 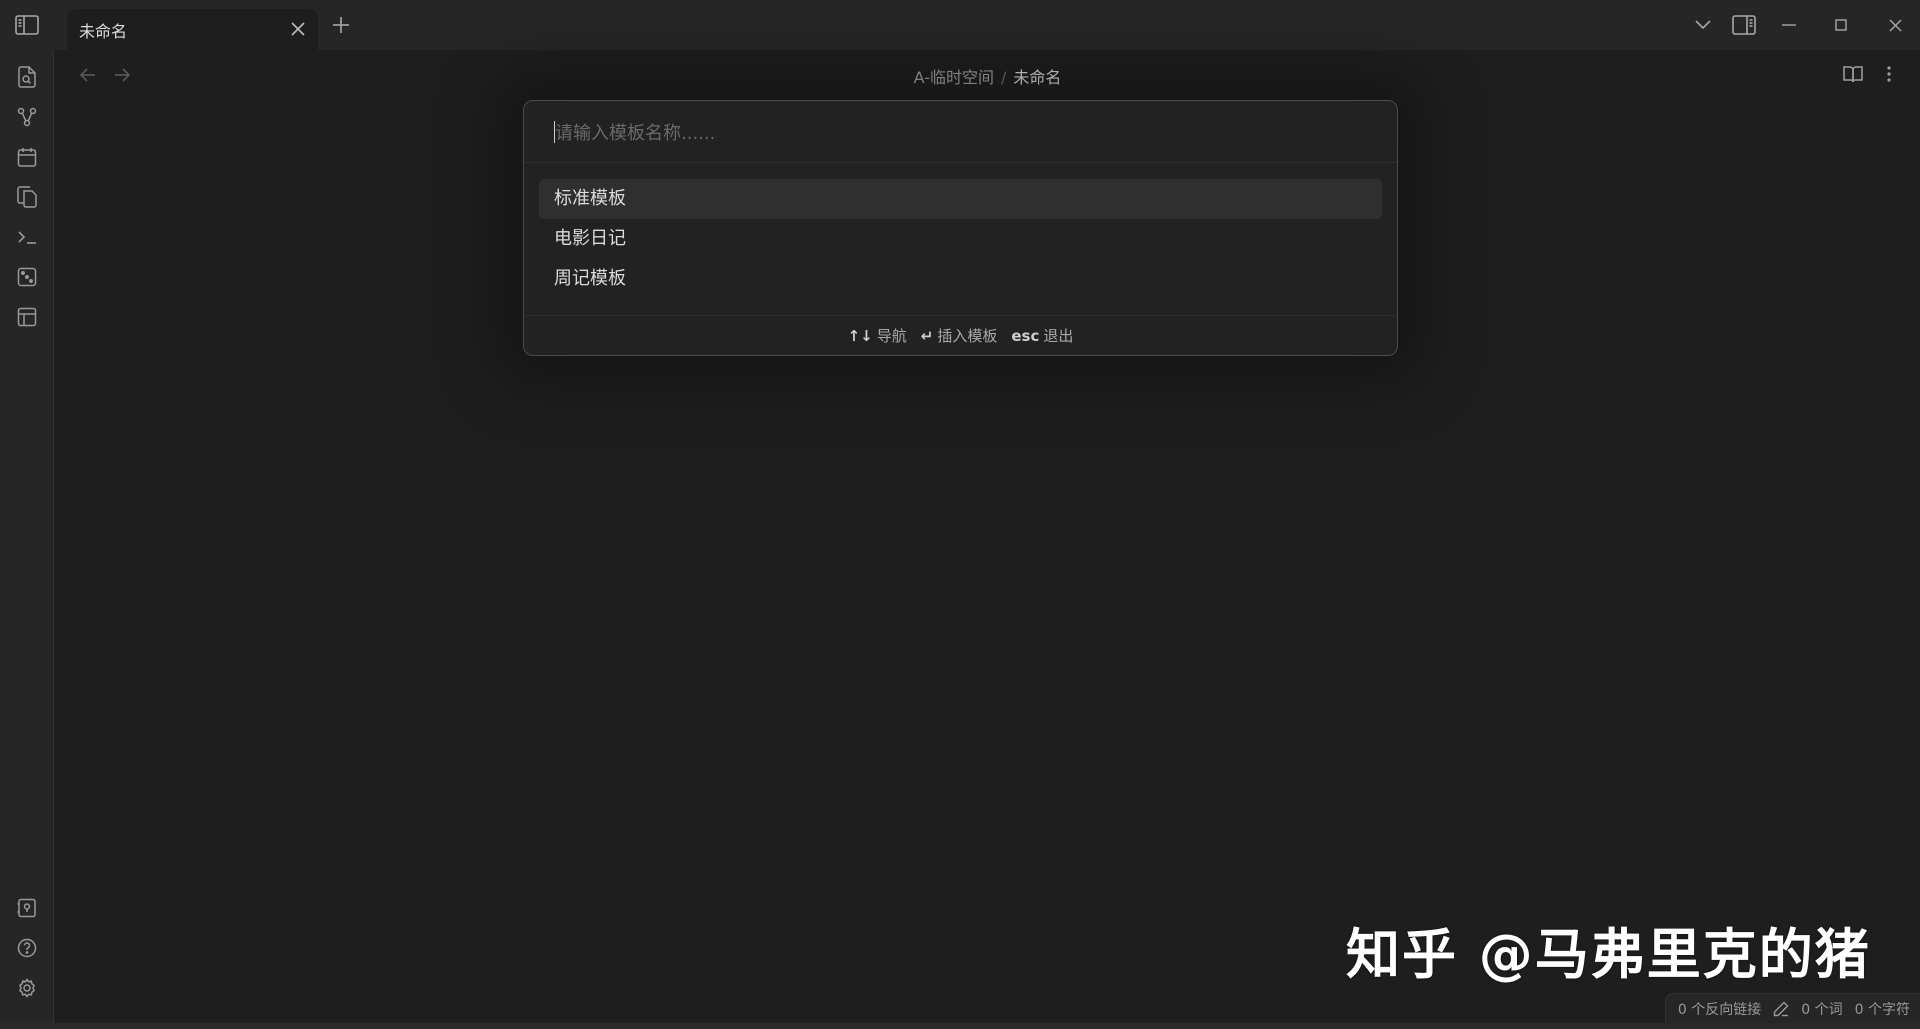 I want to click on instruction-label: 退出, so click(x=1058, y=336).